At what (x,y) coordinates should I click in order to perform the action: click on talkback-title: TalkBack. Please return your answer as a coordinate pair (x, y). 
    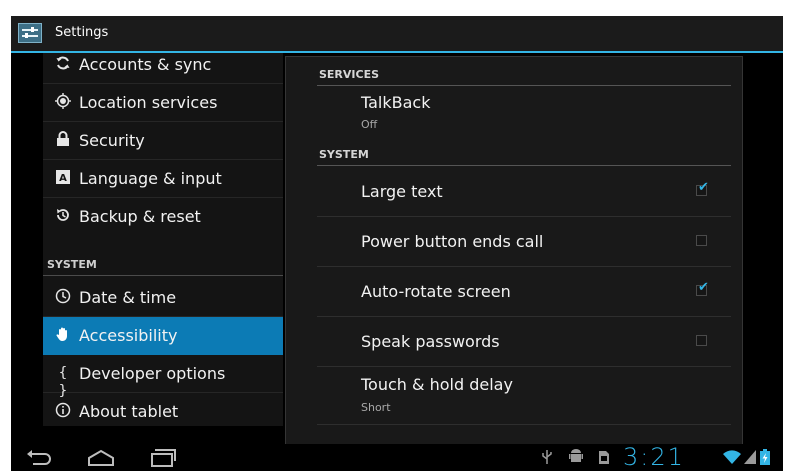
    Looking at the image, I should click on (396, 102).